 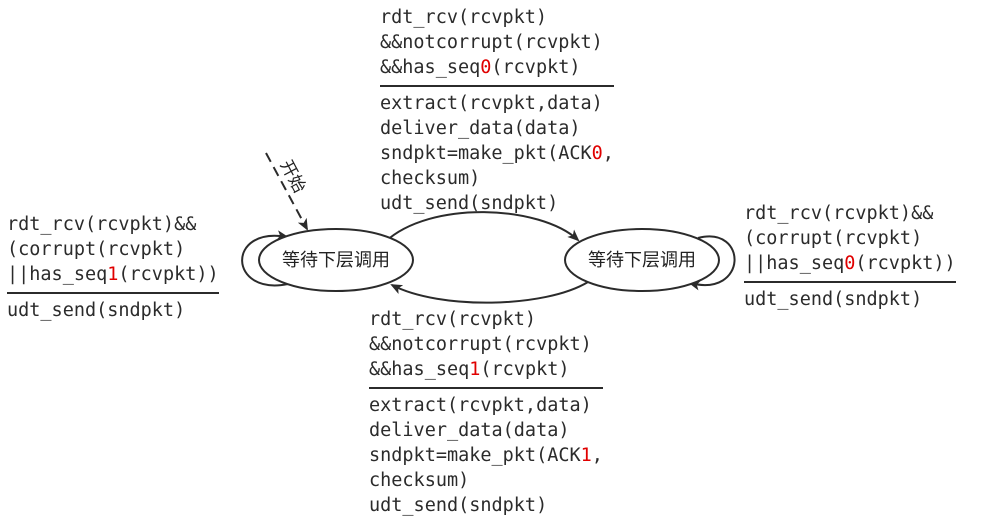 I want to click on transition-arrow-top, so click(x=482, y=227).